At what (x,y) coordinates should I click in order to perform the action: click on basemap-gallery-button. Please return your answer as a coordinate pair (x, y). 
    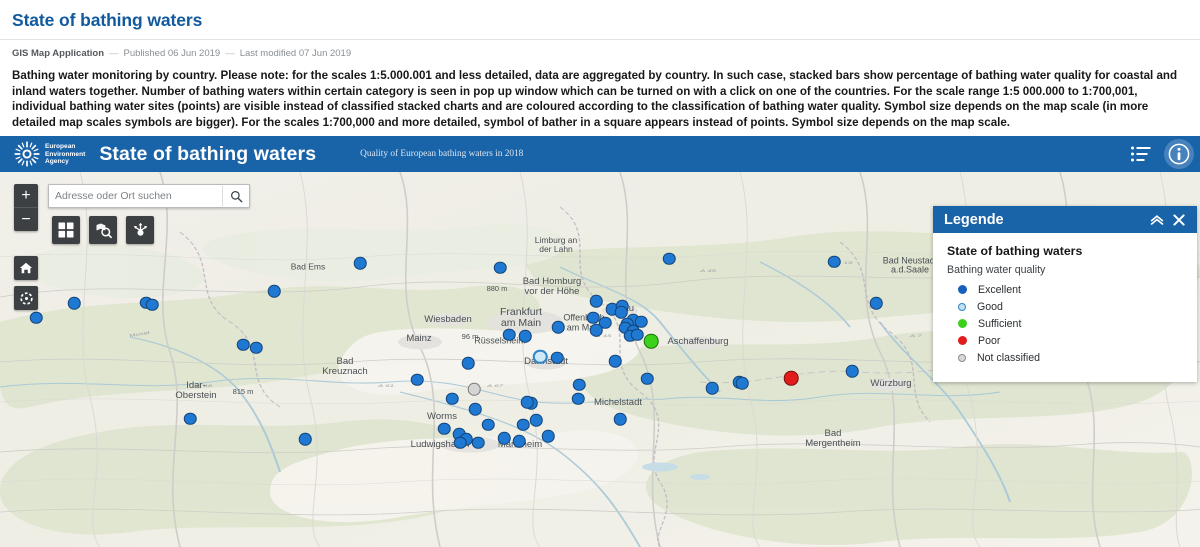
    Looking at the image, I should click on (66, 230).